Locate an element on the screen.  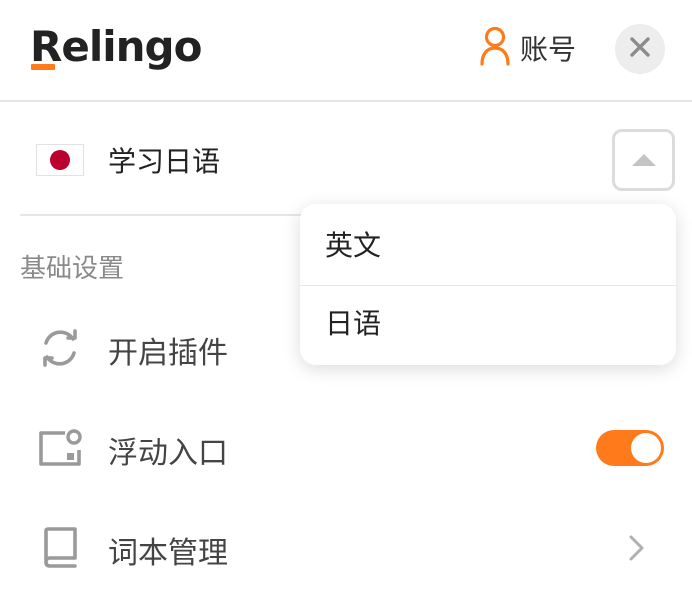
account-button: 账号 is located at coordinates (528, 48).